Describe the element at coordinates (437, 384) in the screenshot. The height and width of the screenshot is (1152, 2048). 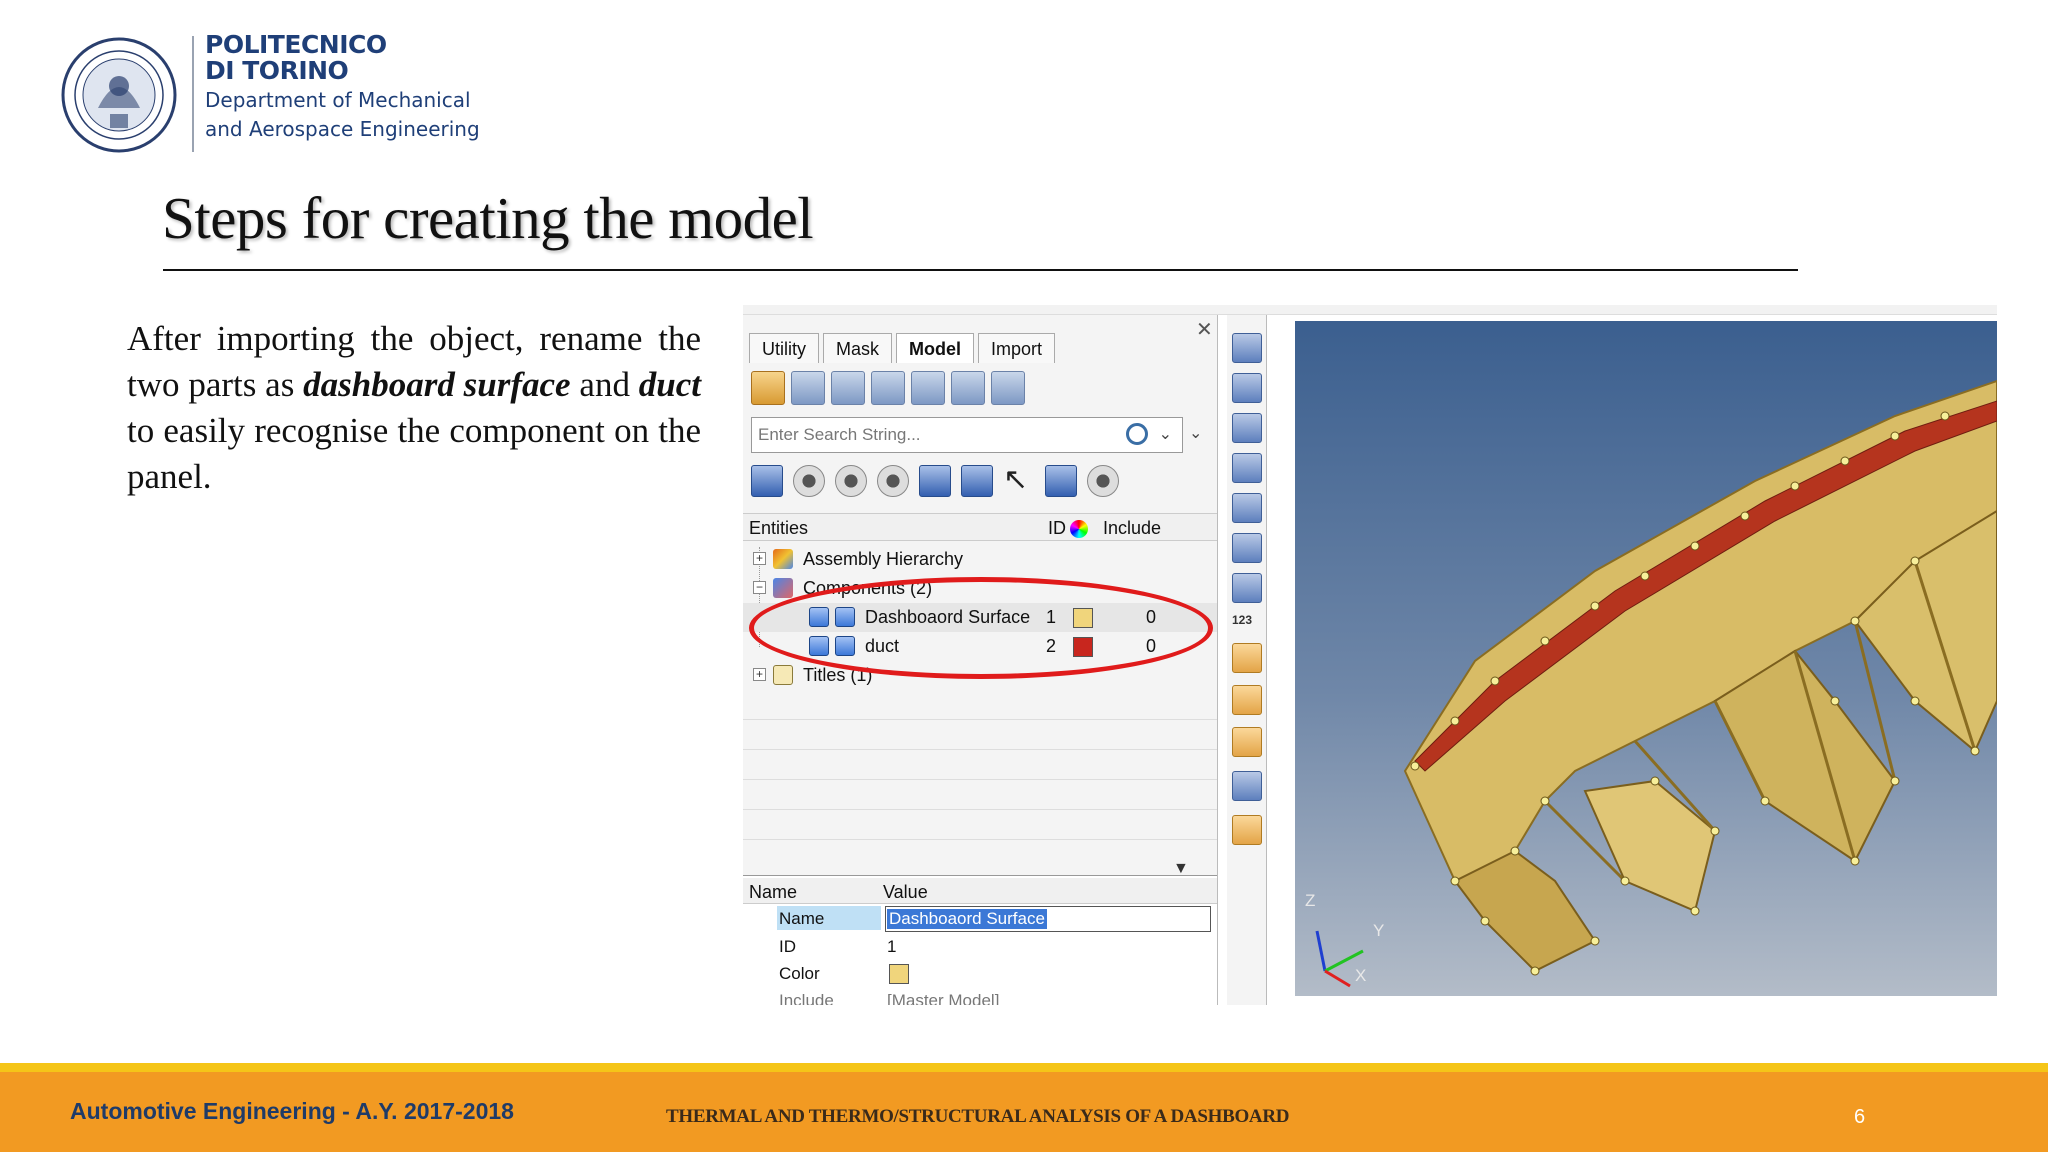
I see `em-dashboard-surface: dashboard surface` at that location.